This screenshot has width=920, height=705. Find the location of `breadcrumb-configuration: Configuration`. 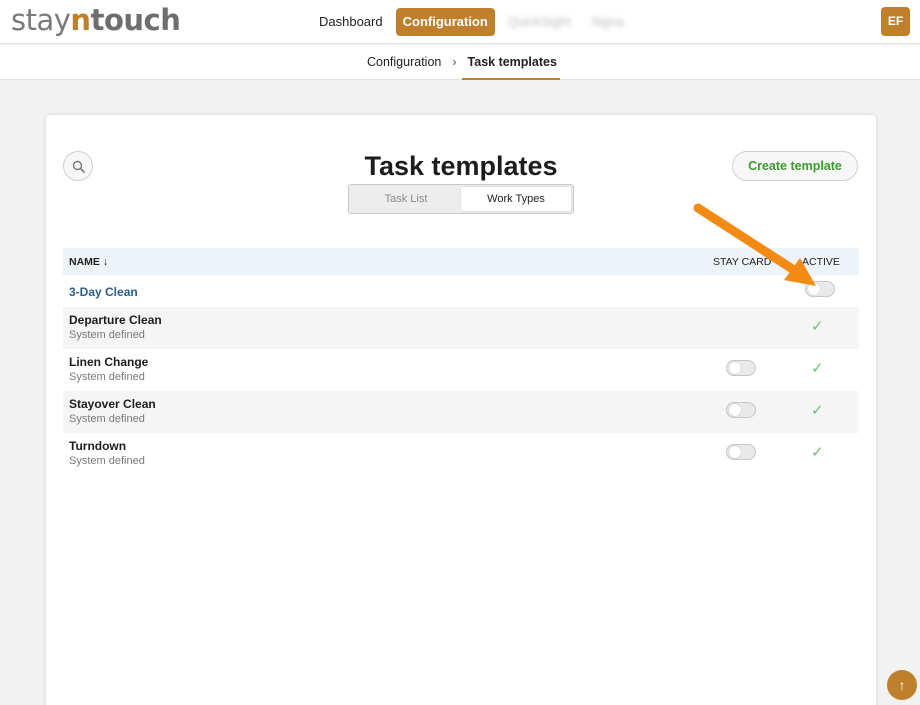

breadcrumb-configuration: Configuration is located at coordinates (404, 62).